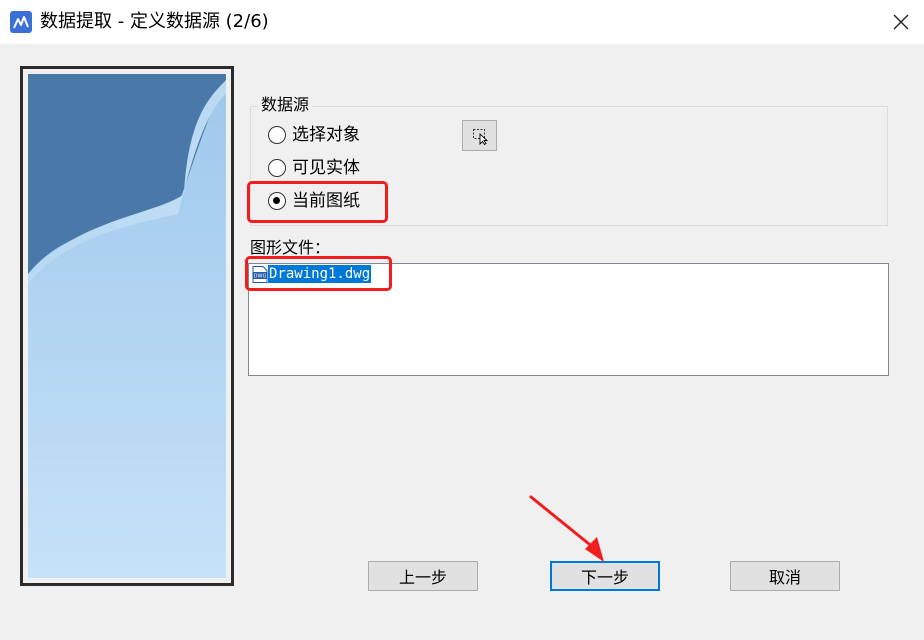  Describe the element at coordinates (21, 22) in the screenshot. I see `app-icon` at that location.